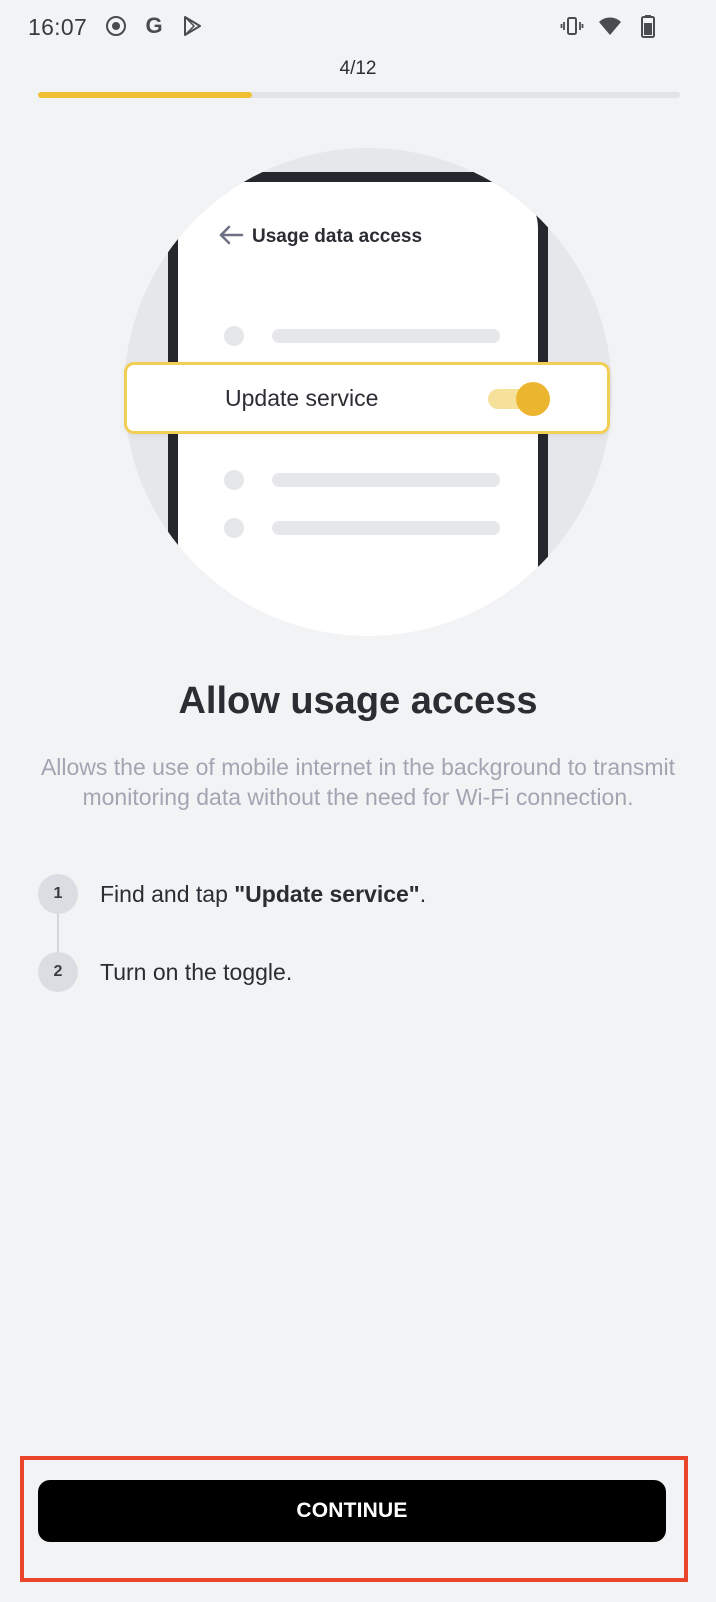 The width and height of the screenshot is (716, 1602). What do you see at coordinates (145, 95) in the screenshot?
I see `progress-fill` at bounding box center [145, 95].